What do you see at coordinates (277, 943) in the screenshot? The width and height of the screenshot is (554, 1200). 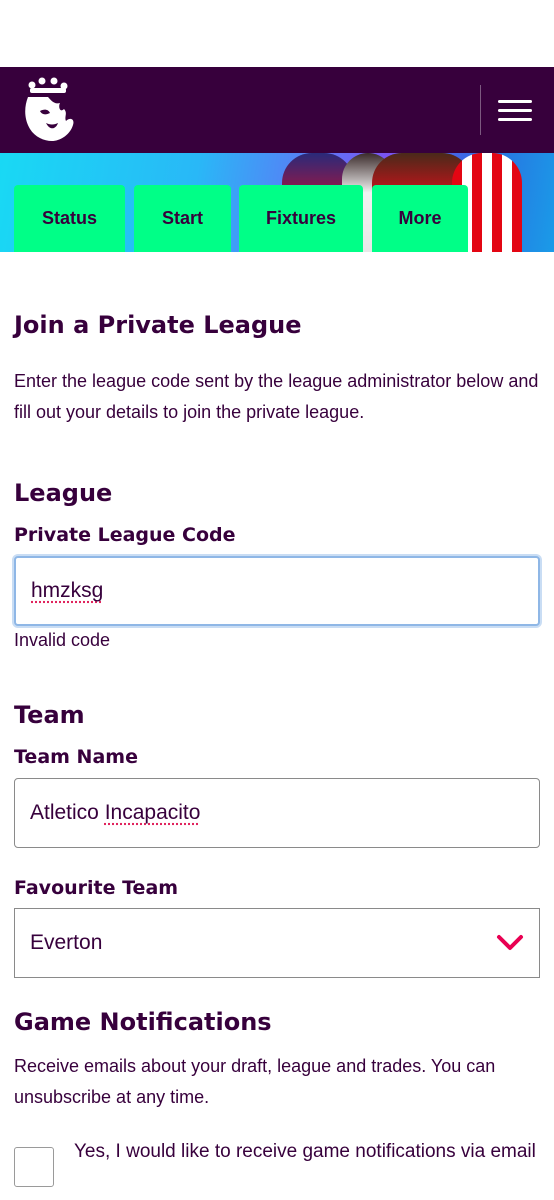 I see `favourite-team-select: Everton` at bounding box center [277, 943].